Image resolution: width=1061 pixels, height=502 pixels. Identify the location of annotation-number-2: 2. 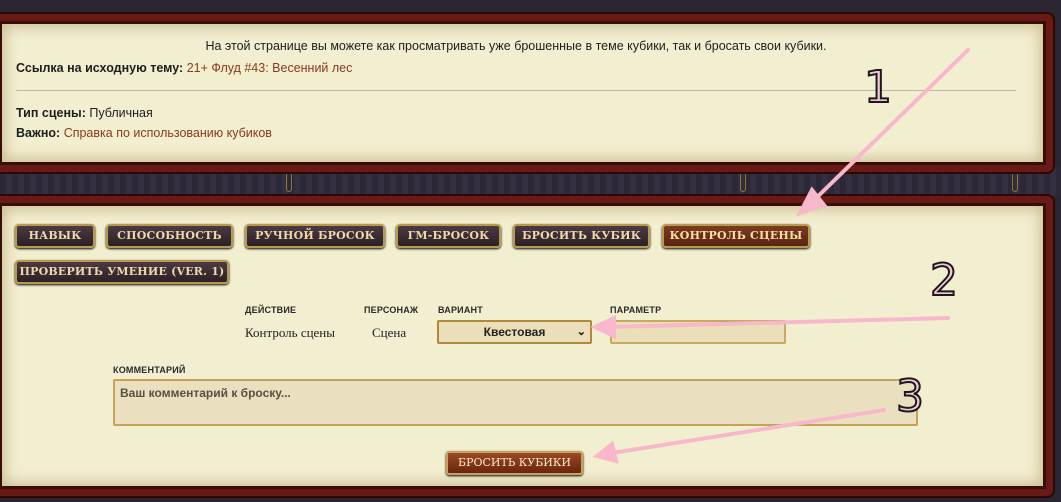
(944, 280).